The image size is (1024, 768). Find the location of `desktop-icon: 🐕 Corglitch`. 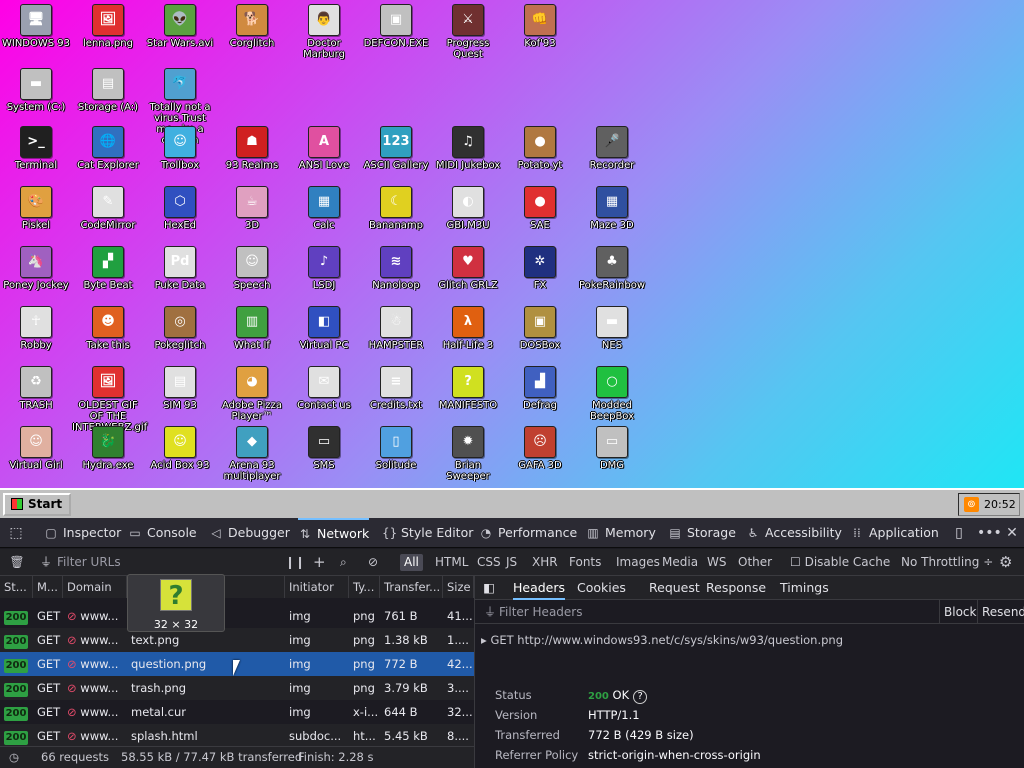

desktop-icon: 🐕 Corglitch is located at coordinates (252, 26).